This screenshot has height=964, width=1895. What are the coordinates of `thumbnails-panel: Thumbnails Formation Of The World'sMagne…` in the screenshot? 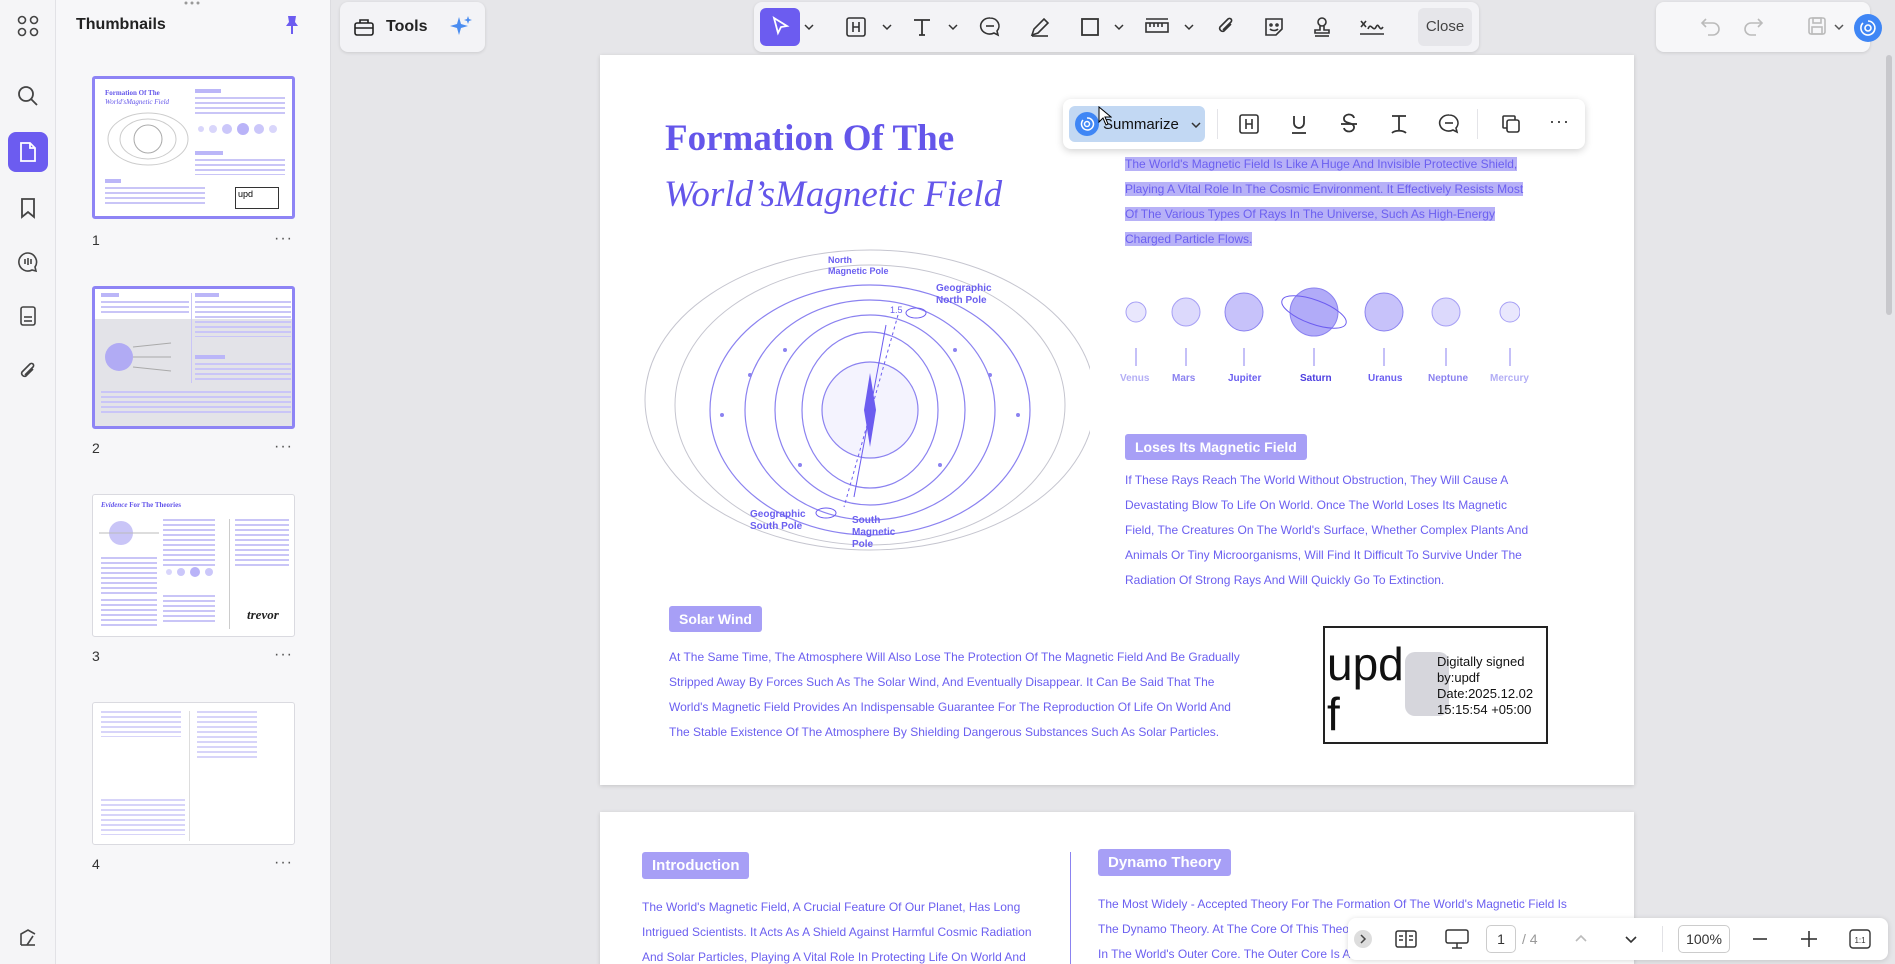 It's located at (193, 482).